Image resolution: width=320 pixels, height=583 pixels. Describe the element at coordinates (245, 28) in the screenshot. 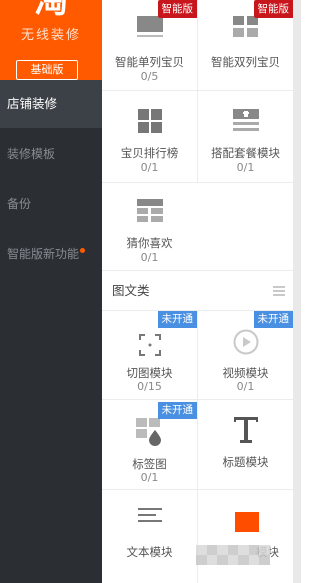

I see `double-column-icon` at that location.